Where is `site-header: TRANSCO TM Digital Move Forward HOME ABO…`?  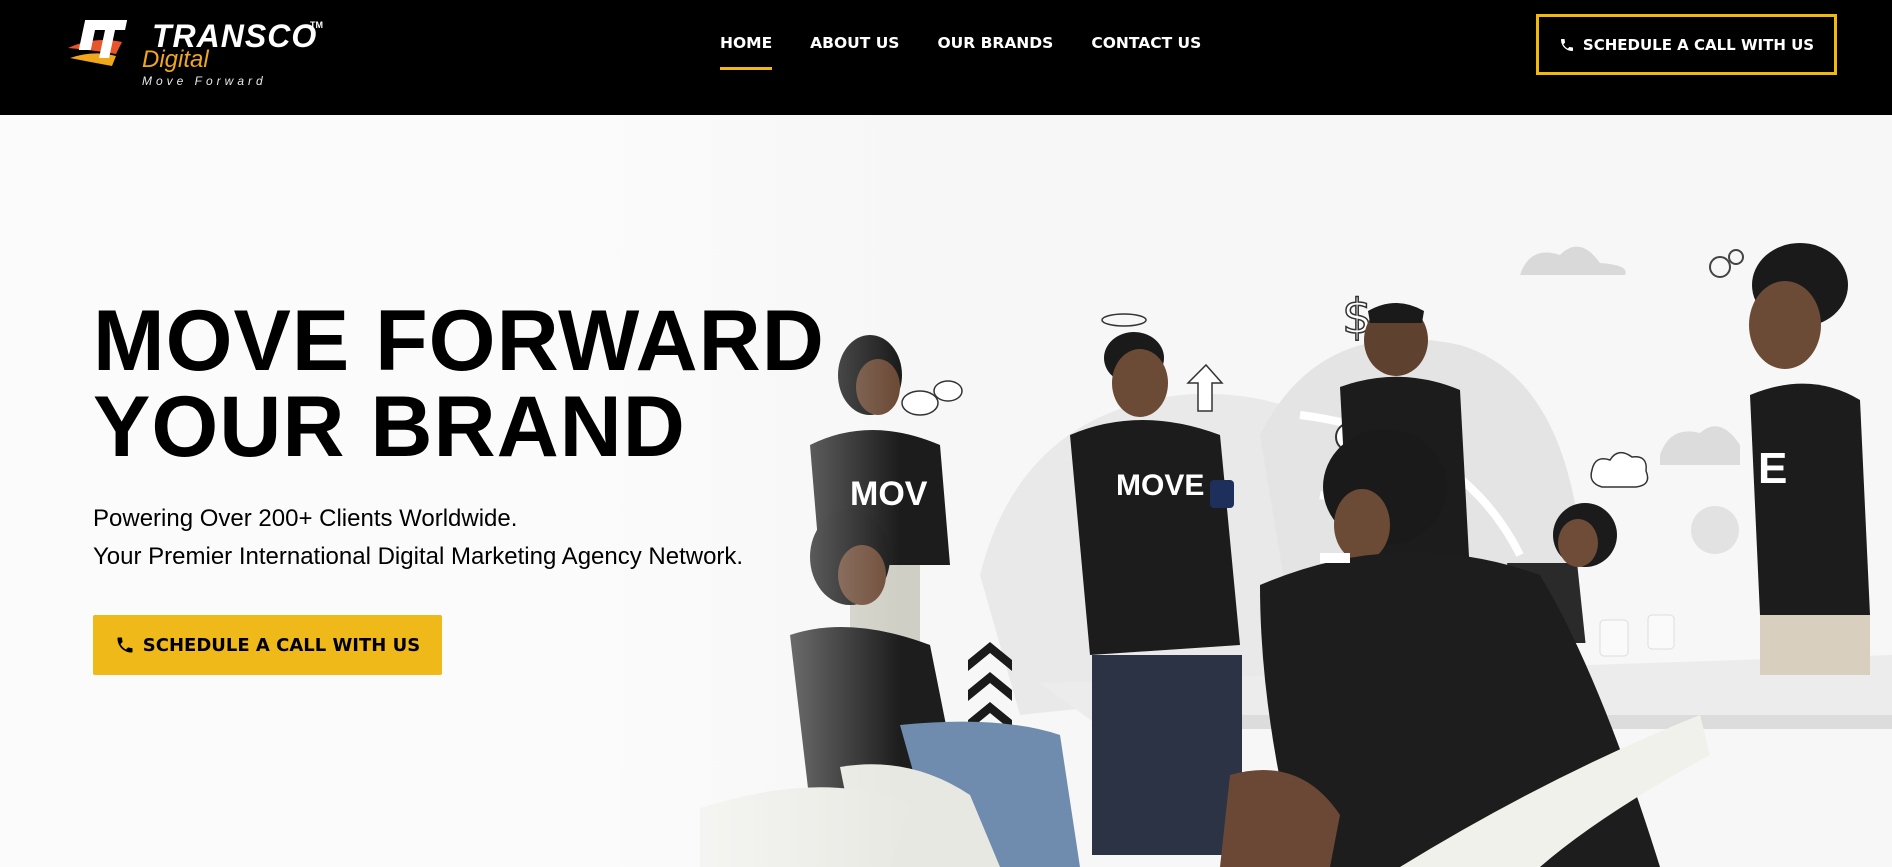 site-header: TRANSCO TM Digital Move Forward HOME ABO… is located at coordinates (946, 57).